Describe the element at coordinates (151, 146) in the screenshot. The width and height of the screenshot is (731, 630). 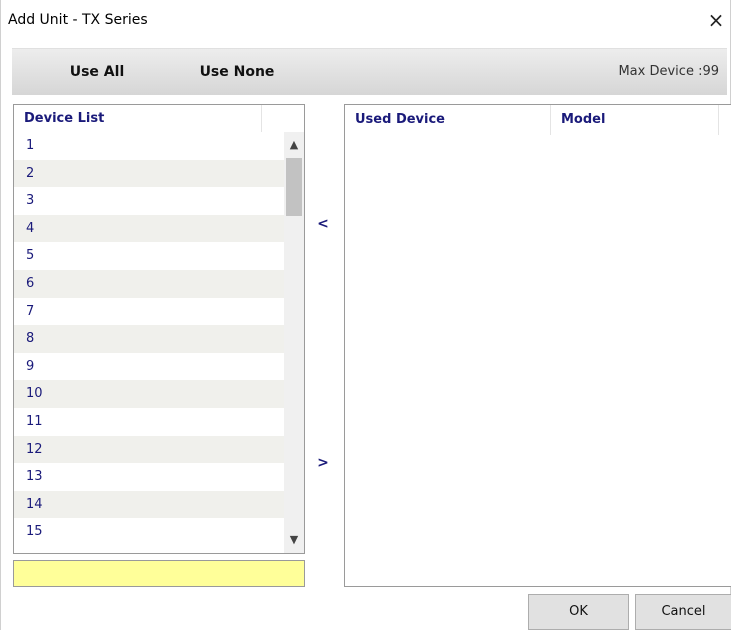
I see `list-item: 1` at that location.